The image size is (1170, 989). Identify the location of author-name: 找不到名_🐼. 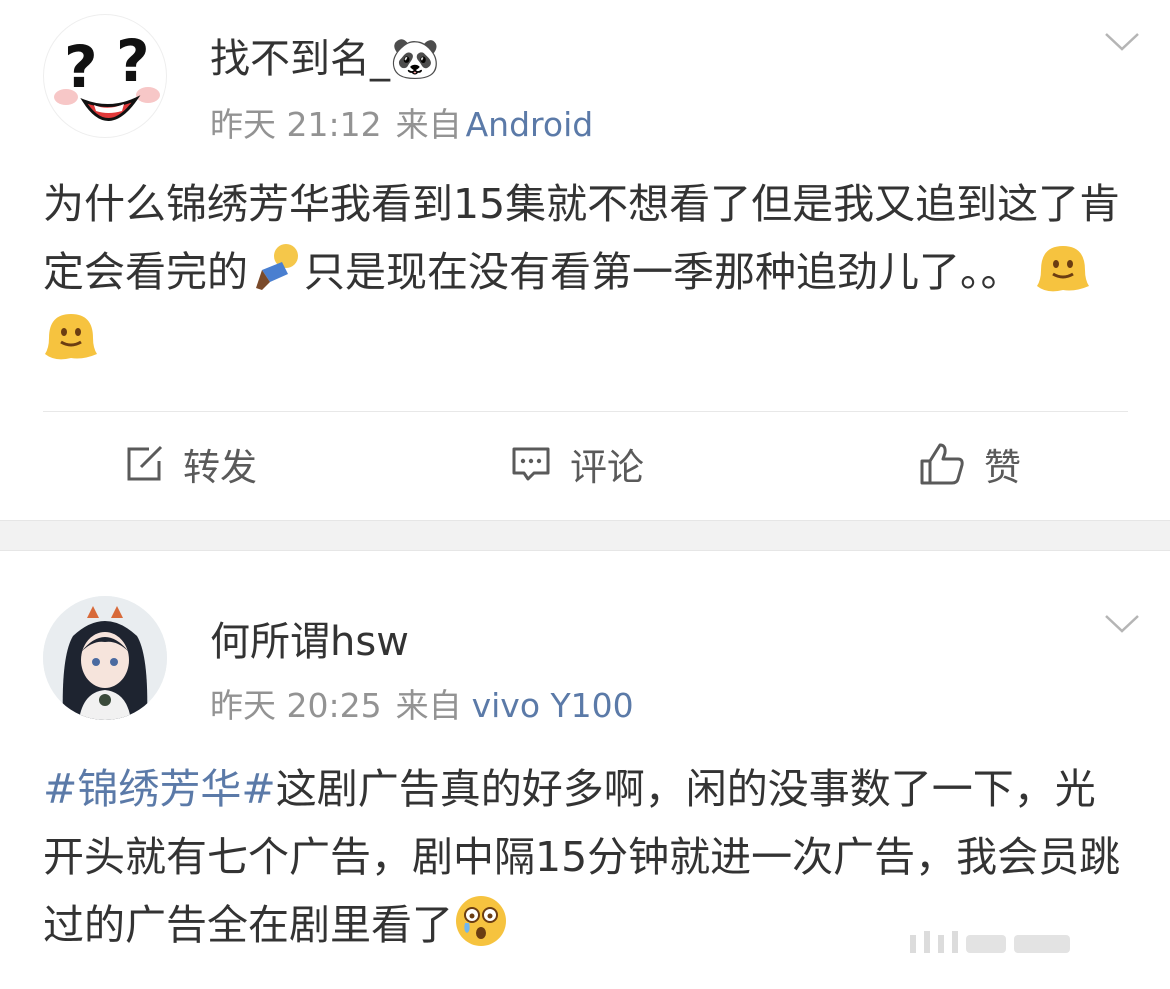
(325, 55).